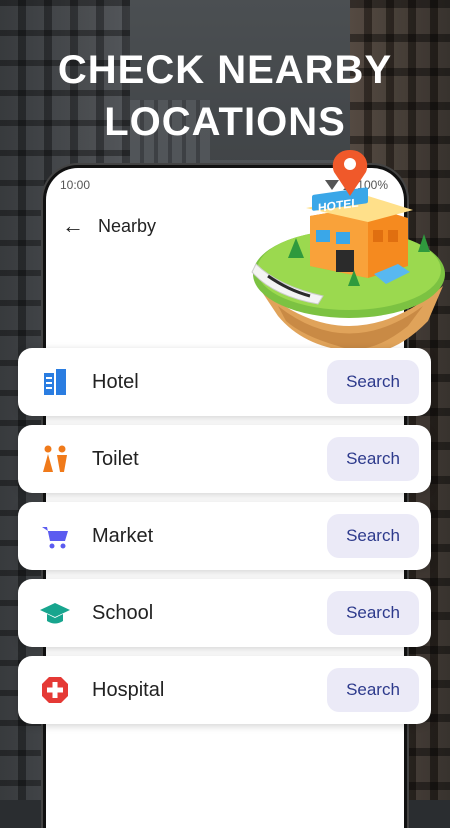 This screenshot has width=450, height=828. Describe the element at coordinates (348, 252) in the screenshot. I see `hotel-island-illustration: HOTEL` at that location.